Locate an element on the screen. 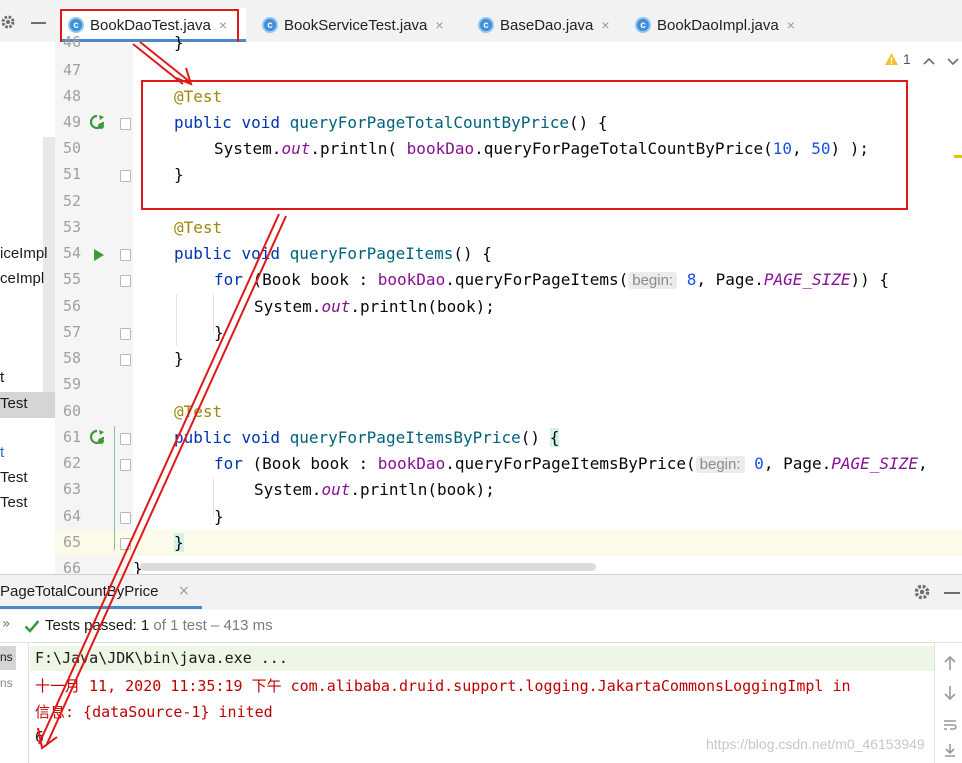  arrow-head is located at coordinates (47, 738).